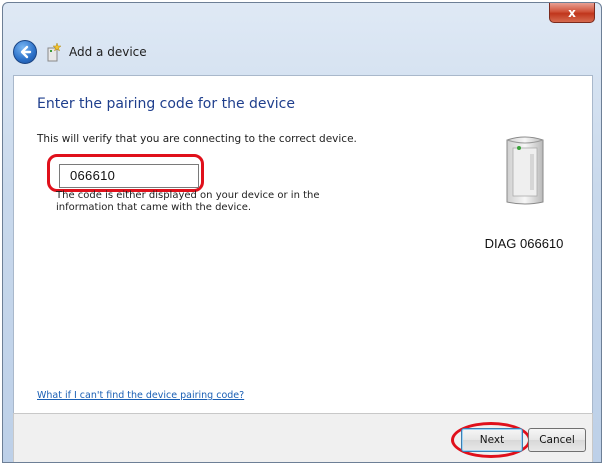 This screenshot has height=465, width=604. What do you see at coordinates (524, 243) in the screenshot?
I see `device-name: DIAG 066610` at bounding box center [524, 243].